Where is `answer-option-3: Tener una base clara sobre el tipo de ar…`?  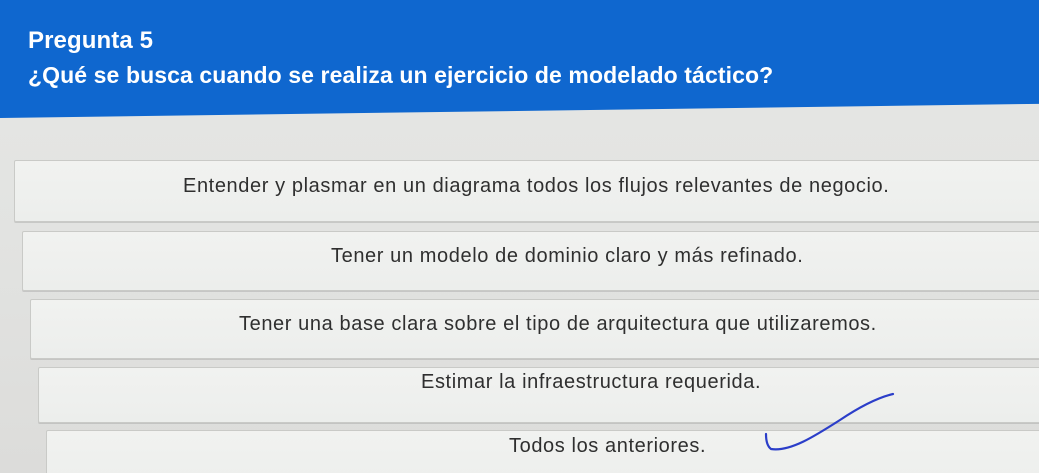 answer-option-3: Tener una base clara sobre el tipo de ar… is located at coordinates (534, 329).